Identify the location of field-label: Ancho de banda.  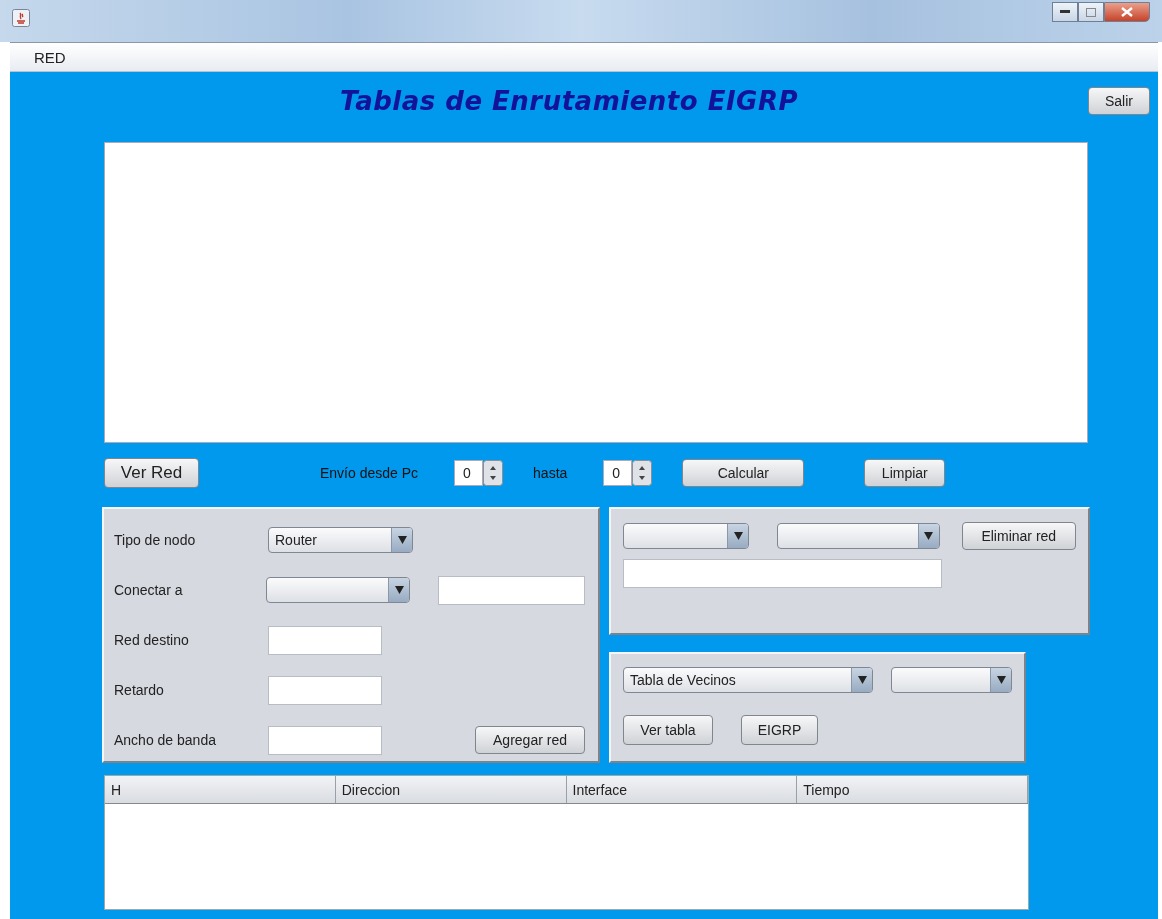
(165, 740).